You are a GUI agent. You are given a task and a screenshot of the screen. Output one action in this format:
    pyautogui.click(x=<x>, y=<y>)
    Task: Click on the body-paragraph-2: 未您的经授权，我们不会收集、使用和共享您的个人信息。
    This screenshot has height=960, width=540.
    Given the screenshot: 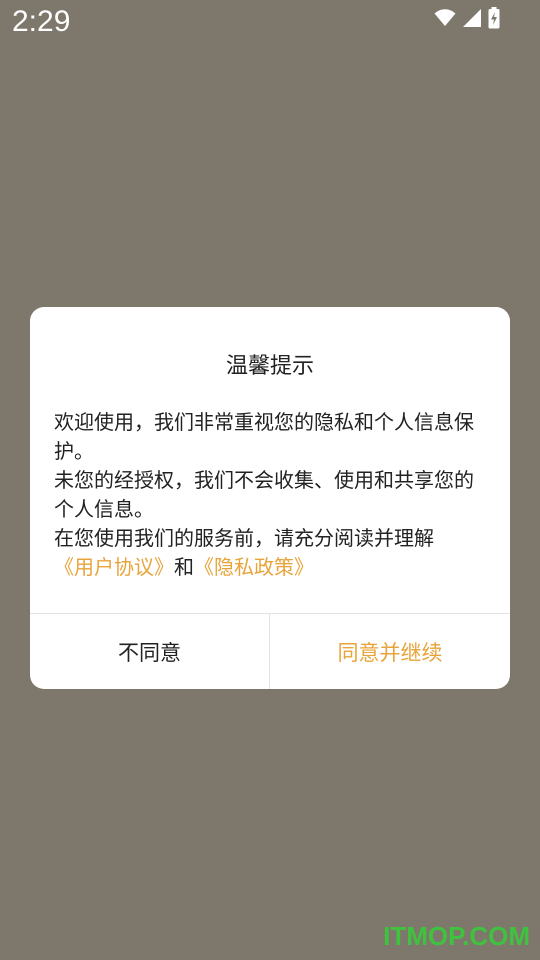 What is the action you would take?
    pyautogui.click(x=264, y=494)
    